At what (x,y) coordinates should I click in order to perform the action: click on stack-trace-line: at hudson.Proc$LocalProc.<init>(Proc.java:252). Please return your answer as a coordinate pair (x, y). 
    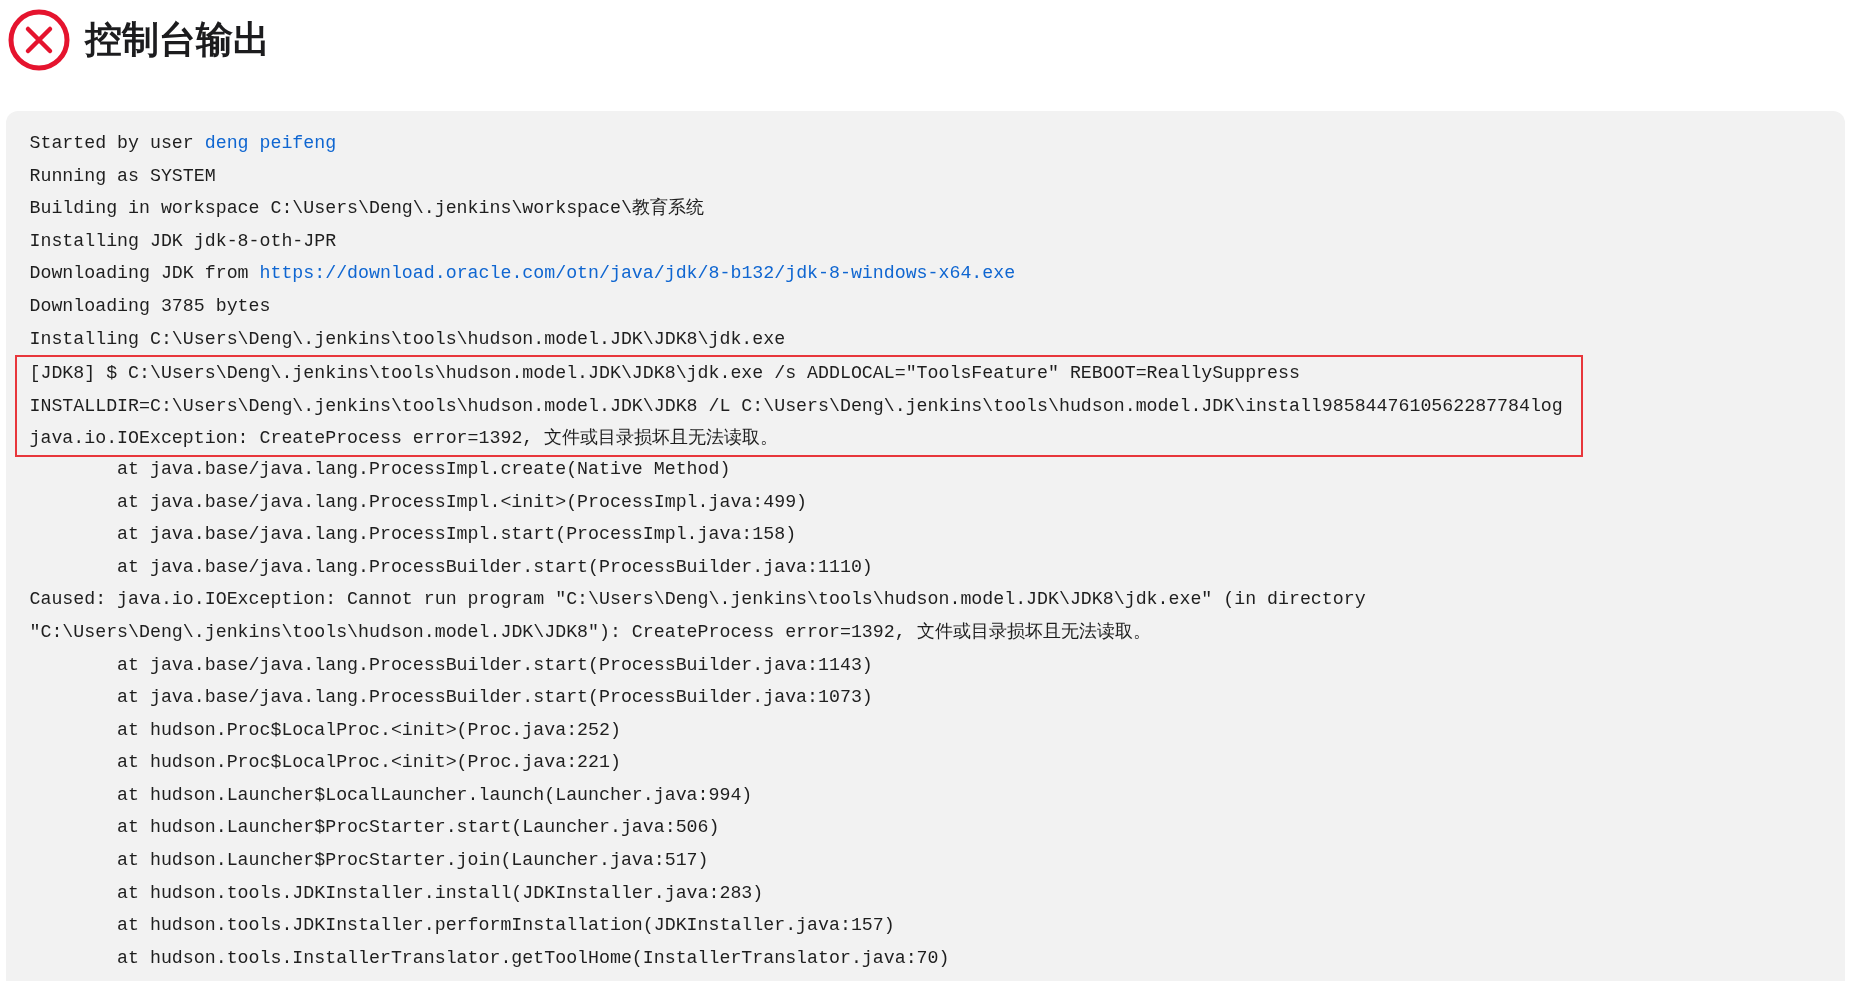
    Looking at the image, I should click on (368, 730).